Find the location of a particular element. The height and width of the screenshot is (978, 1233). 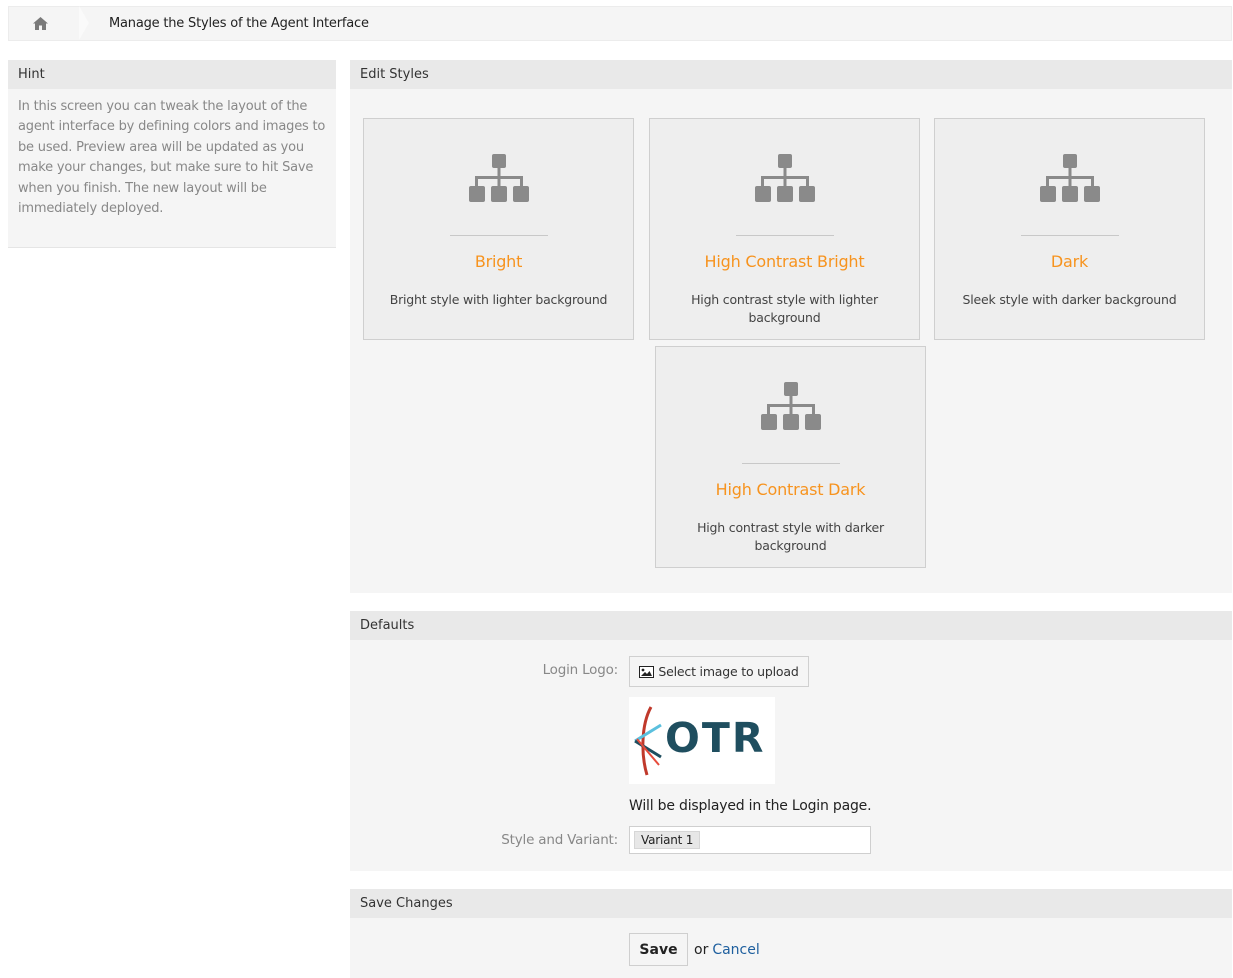

logo-note: Will be displayed in the Login page. is located at coordinates (750, 806).